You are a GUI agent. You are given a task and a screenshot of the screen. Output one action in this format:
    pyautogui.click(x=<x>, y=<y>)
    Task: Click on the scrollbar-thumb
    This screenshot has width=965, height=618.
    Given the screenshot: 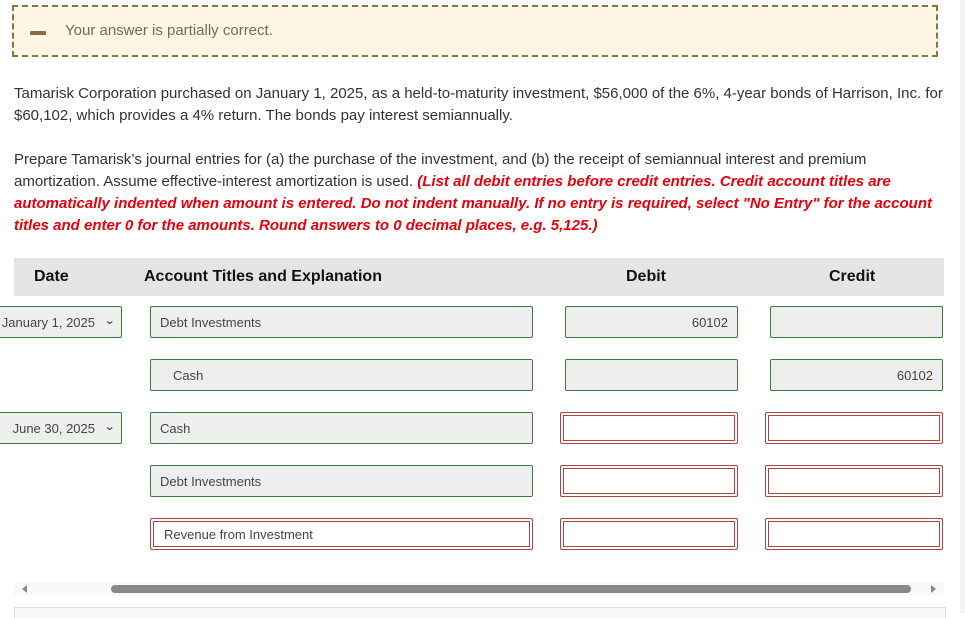 What is the action you would take?
    pyautogui.click(x=511, y=589)
    